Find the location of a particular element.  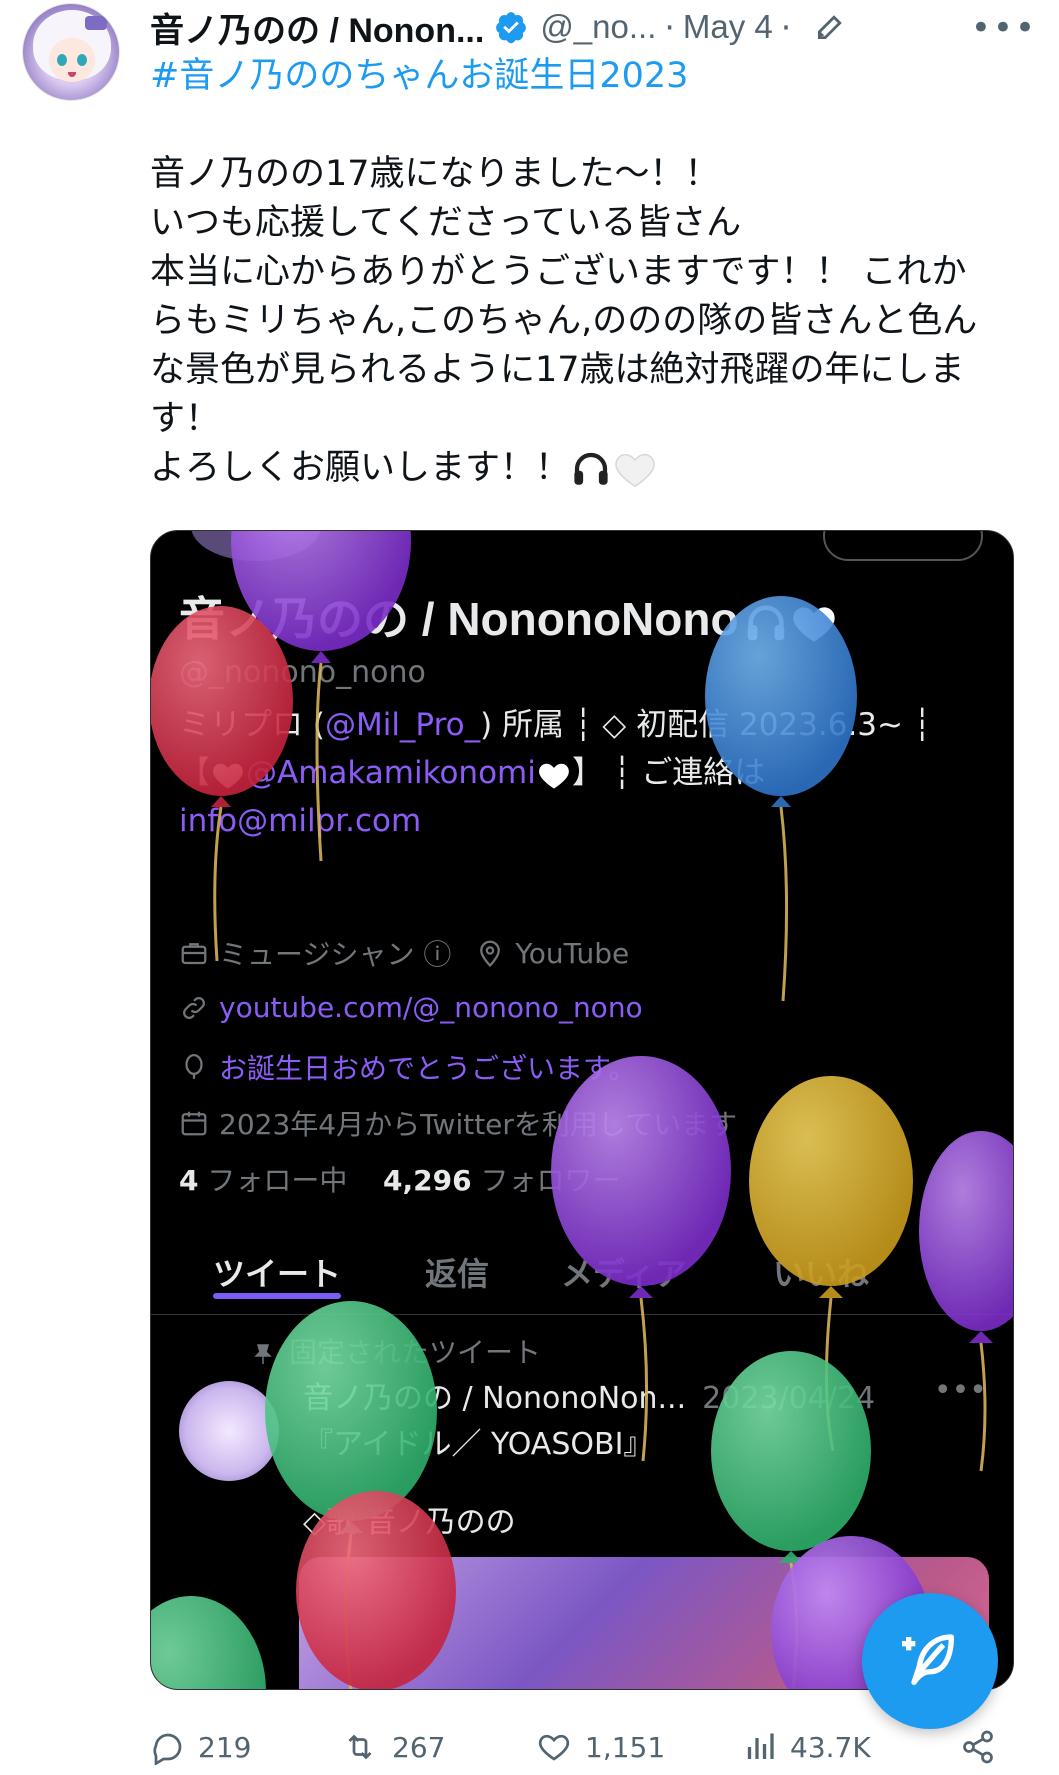

pin-icon is located at coordinates (263, 1354).